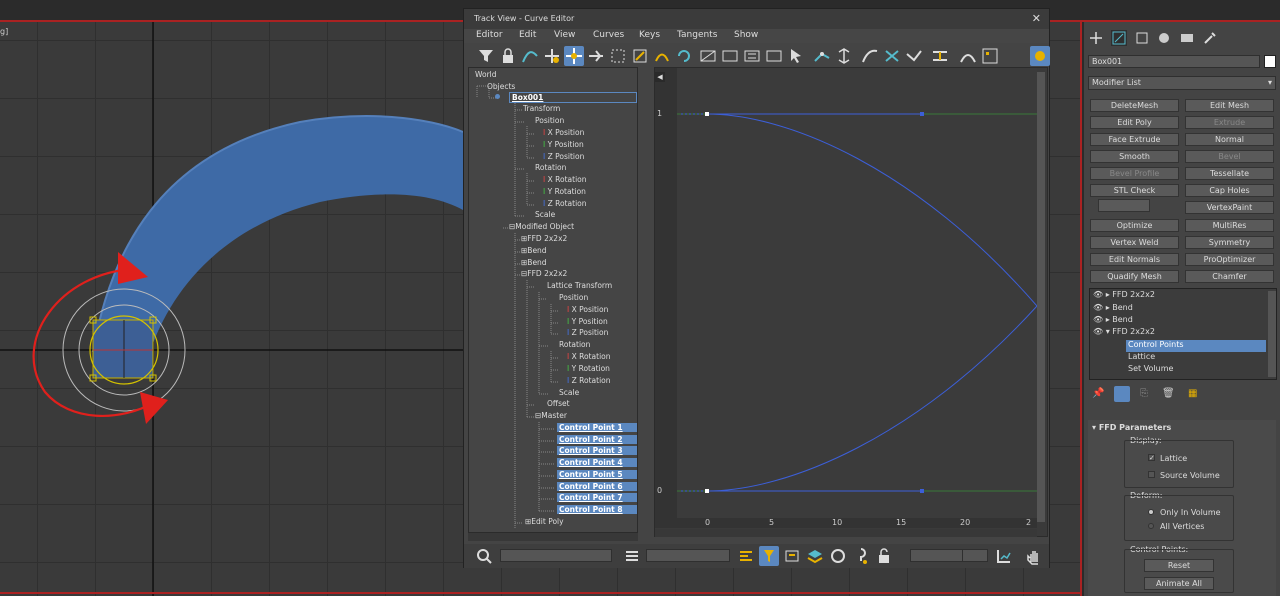 The width and height of the screenshot is (1280, 596). Describe the element at coordinates (1178, 309) in the screenshot. I see `stack-item-bend-1: 👁 ▸ Bend` at that location.